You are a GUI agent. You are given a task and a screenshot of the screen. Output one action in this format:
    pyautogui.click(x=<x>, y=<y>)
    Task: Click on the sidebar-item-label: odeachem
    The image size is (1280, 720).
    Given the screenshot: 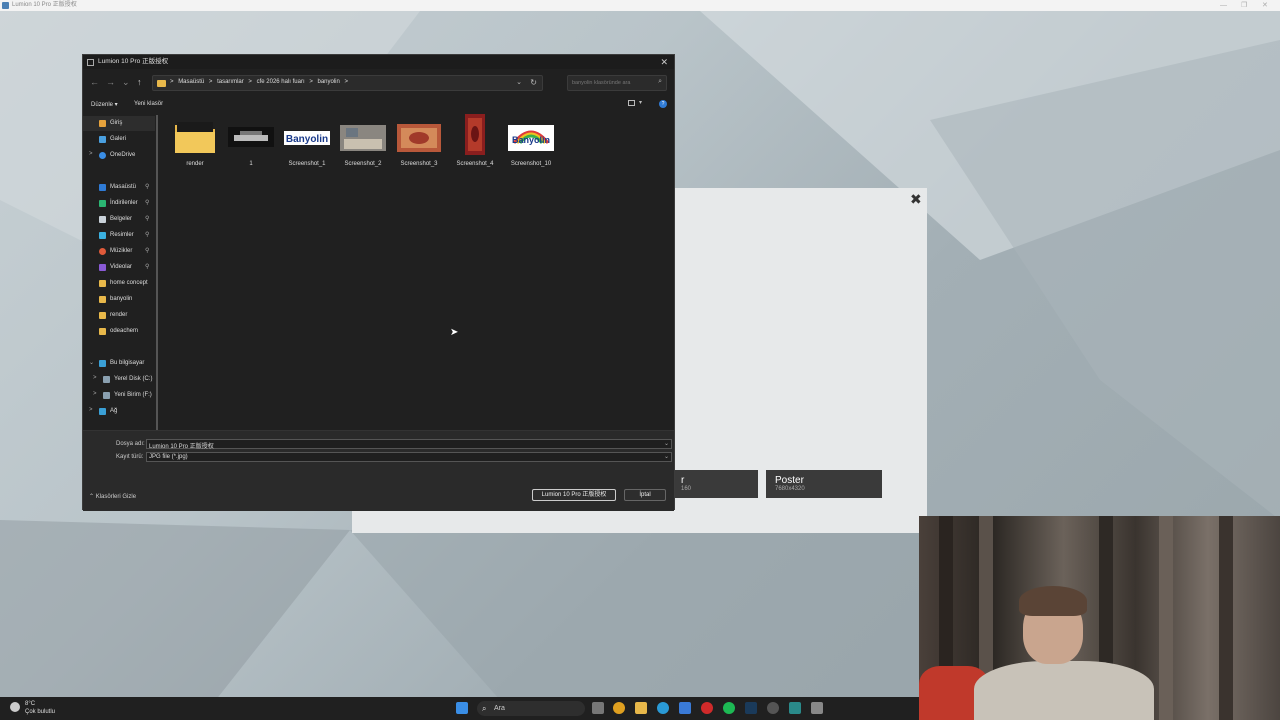 What is the action you would take?
    pyautogui.click(x=124, y=331)
    